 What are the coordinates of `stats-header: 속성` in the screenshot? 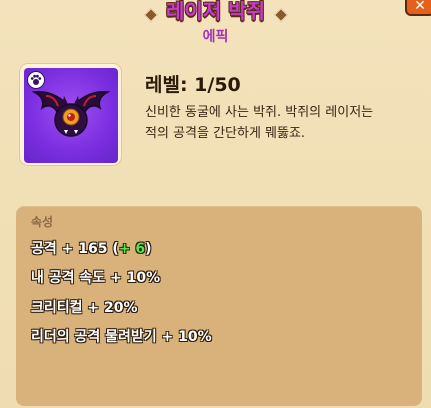 It's located at (42, 222).